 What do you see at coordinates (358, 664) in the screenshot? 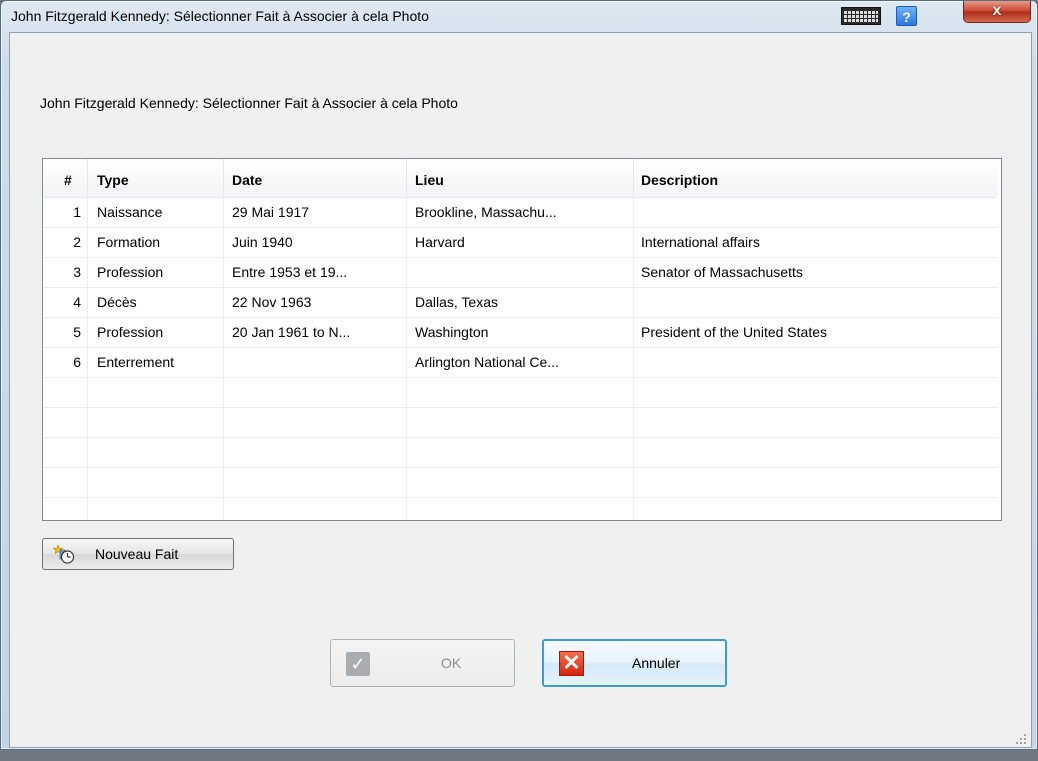
I see `checkmark-icon: ✓` at bounding box center [358, 664].